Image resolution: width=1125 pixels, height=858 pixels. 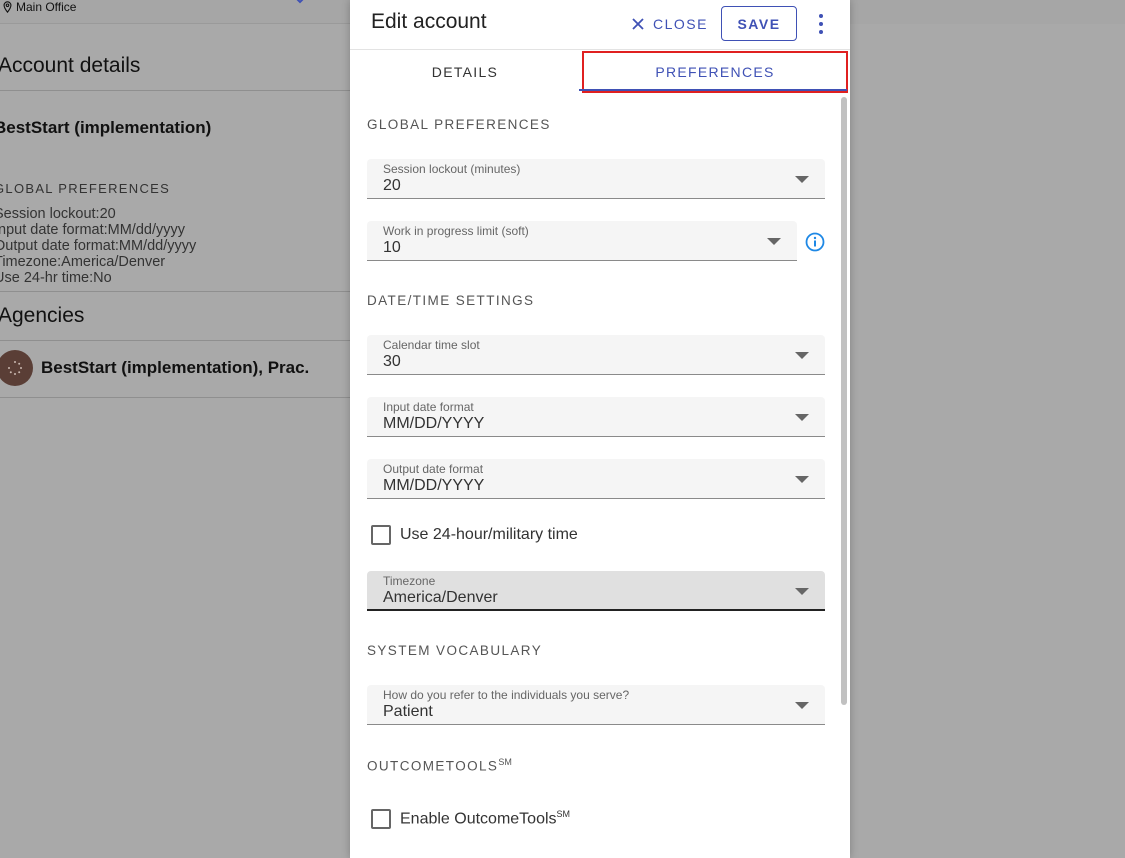 I want to click on dialog-header: Edit account CLOSE SAVE, so click(x=600, y=25).